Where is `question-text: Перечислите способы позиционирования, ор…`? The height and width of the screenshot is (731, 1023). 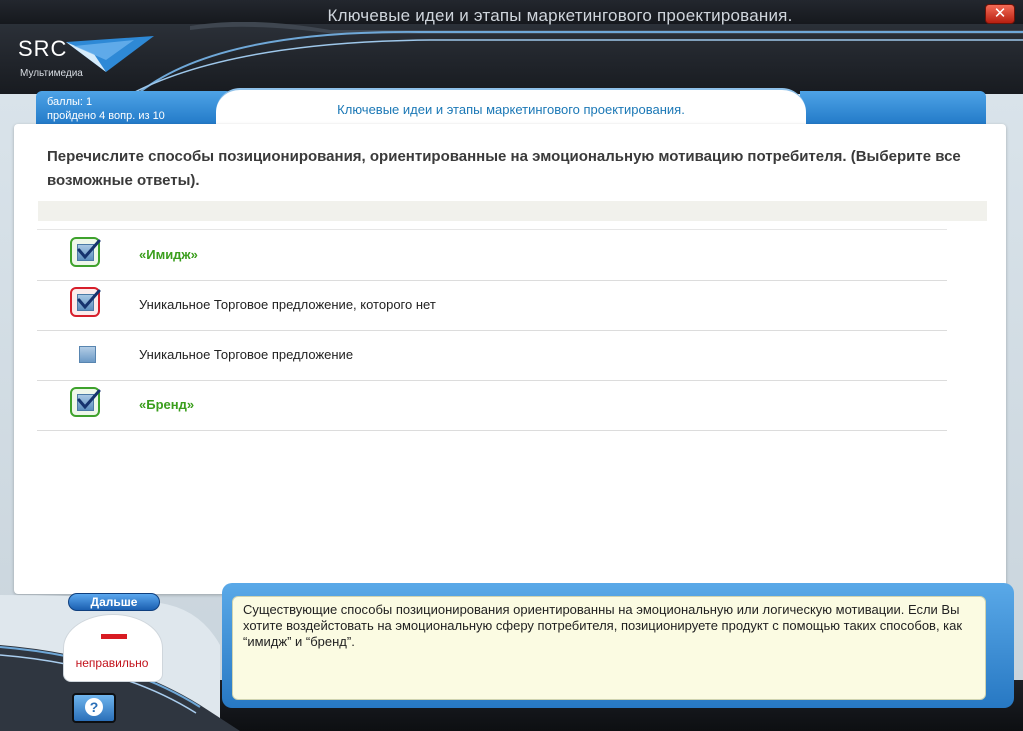
question-text: Перечислите способы позиционирования, ор… is located at coordinates (504, 168).